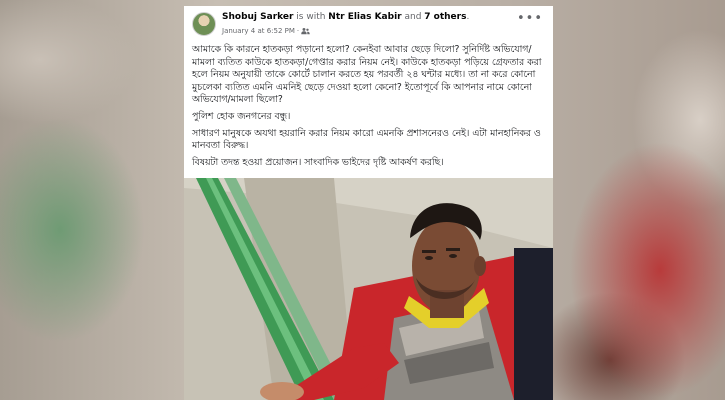  I want to click on tagged-user: Ntr Elias Kabir, so click(364, 17).